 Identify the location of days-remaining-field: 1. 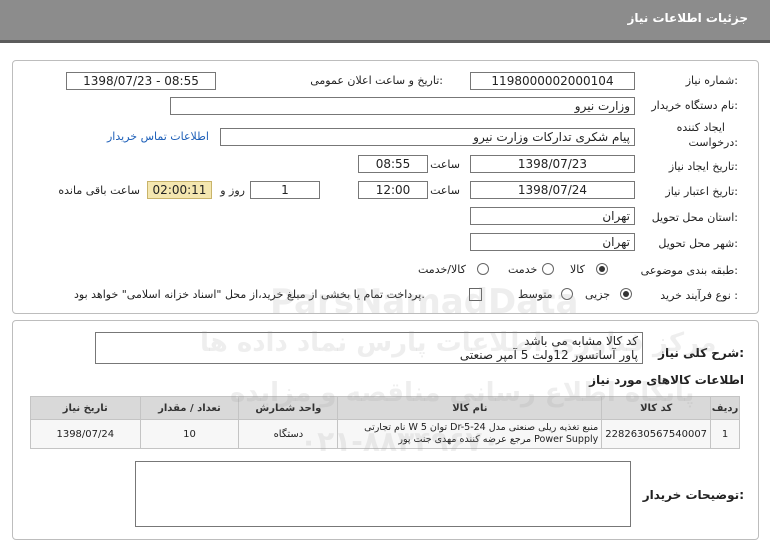
(285, 190).